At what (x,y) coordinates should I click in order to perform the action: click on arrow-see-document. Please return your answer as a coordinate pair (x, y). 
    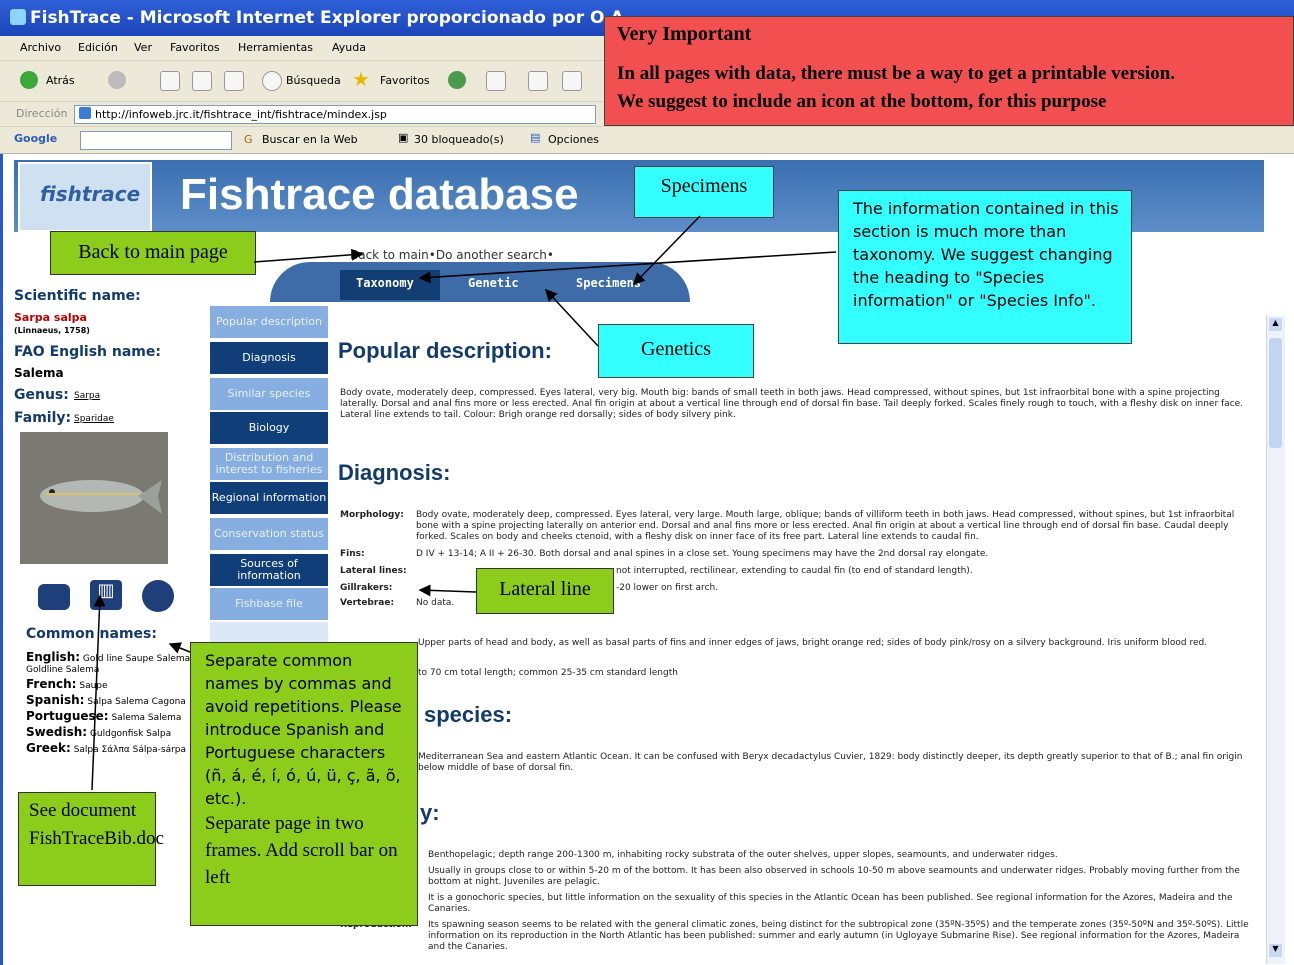
    Looking at the image, I should click on (98, 692).